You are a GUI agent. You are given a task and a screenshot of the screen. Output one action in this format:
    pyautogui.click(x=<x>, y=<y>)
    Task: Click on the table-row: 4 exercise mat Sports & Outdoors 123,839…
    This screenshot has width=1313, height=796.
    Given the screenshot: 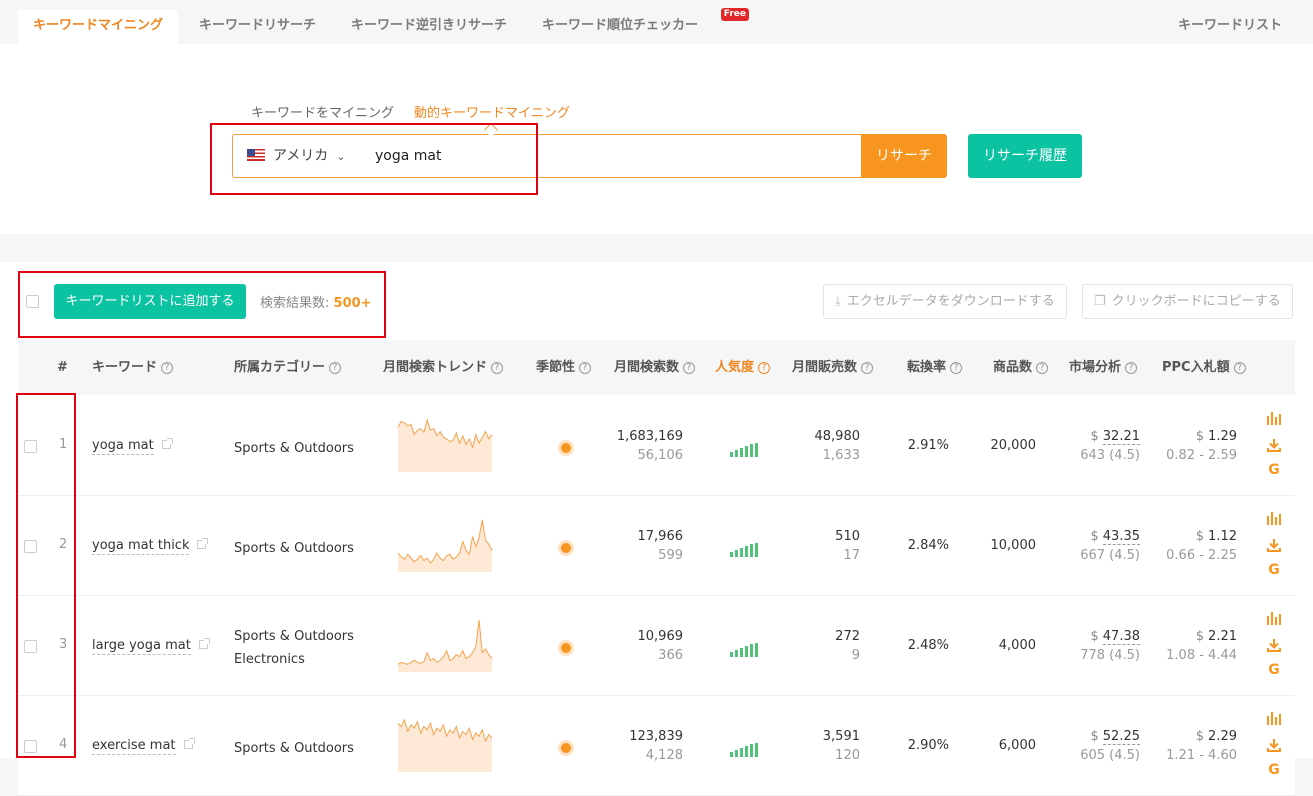 What is the action you would take?
    pyautogui.click(x=656, y=746)
    